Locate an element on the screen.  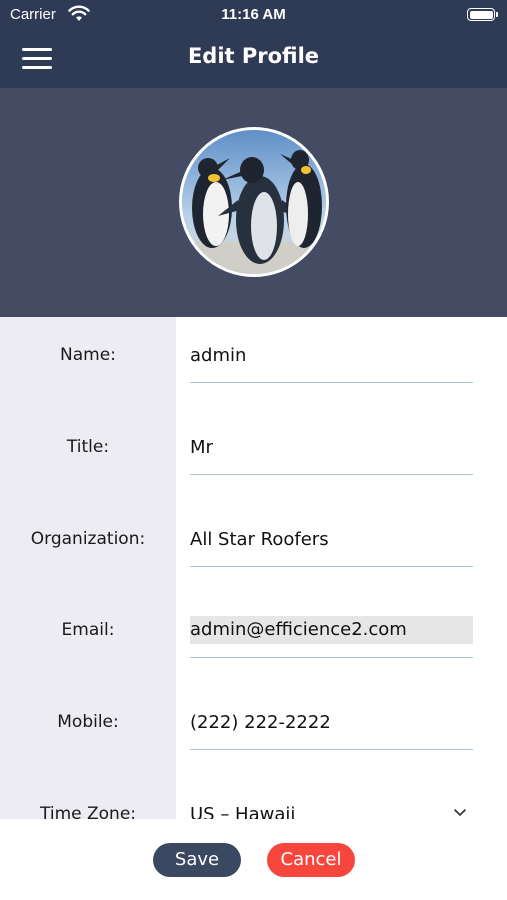
cancel-button: Cancel is located at coordinates (311, 860).